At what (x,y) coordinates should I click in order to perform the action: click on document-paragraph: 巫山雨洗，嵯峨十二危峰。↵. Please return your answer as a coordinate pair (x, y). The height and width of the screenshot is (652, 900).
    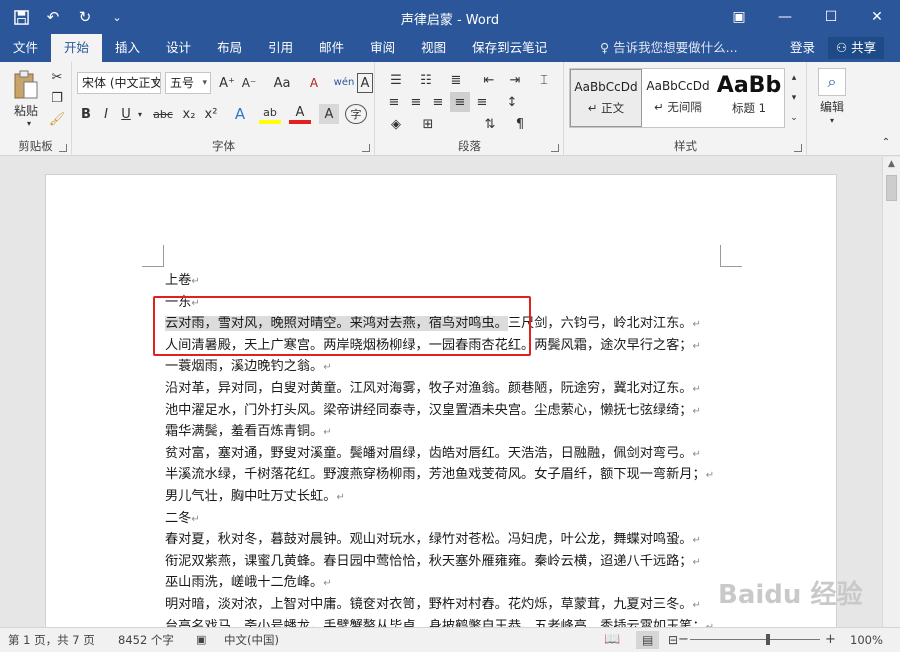
    Looking at the image, I should click on (445, 584).